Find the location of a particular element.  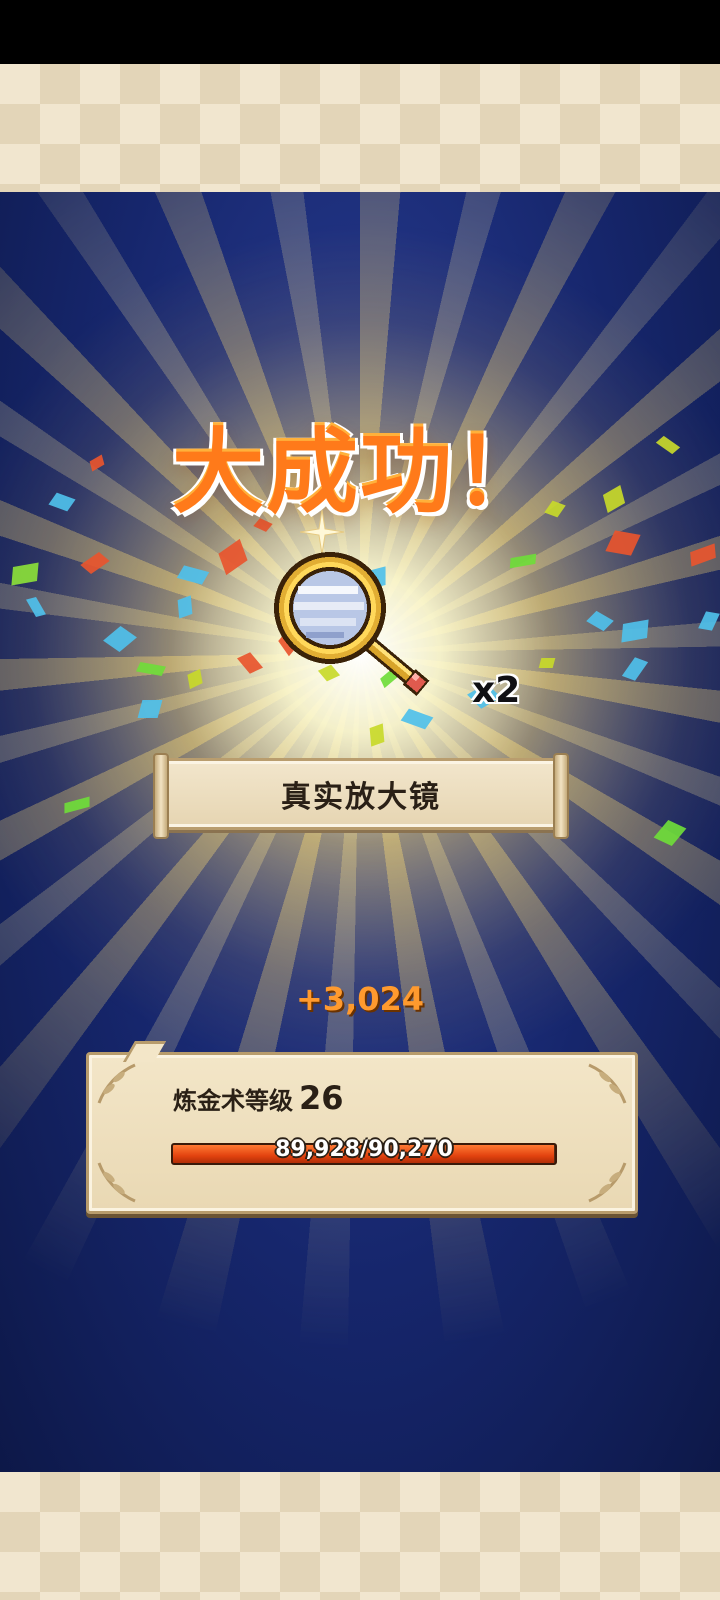

level-number: 26 is located at coordinates (321, 1098).